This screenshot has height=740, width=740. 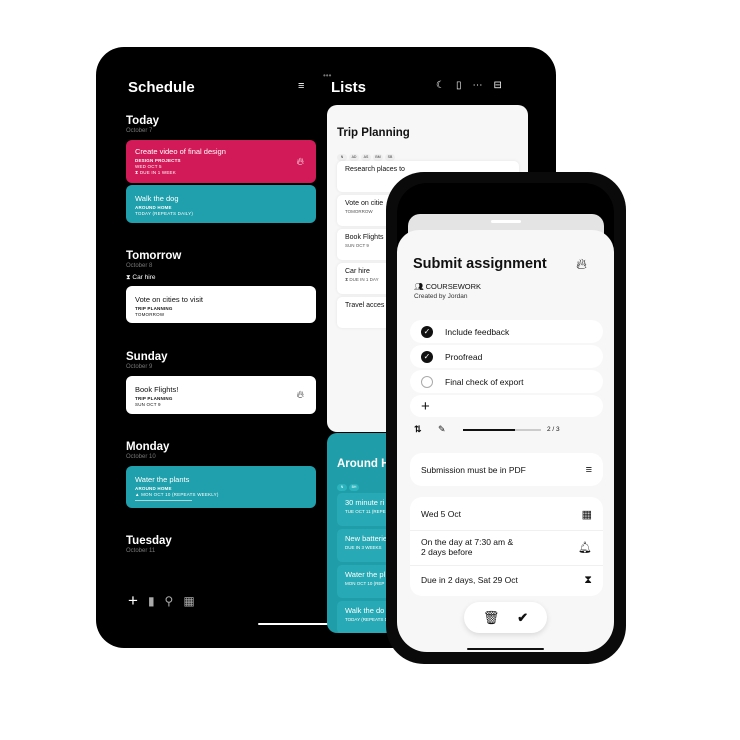 I want to click on progress-label: 2 / 3, so click(x=553, y=429).